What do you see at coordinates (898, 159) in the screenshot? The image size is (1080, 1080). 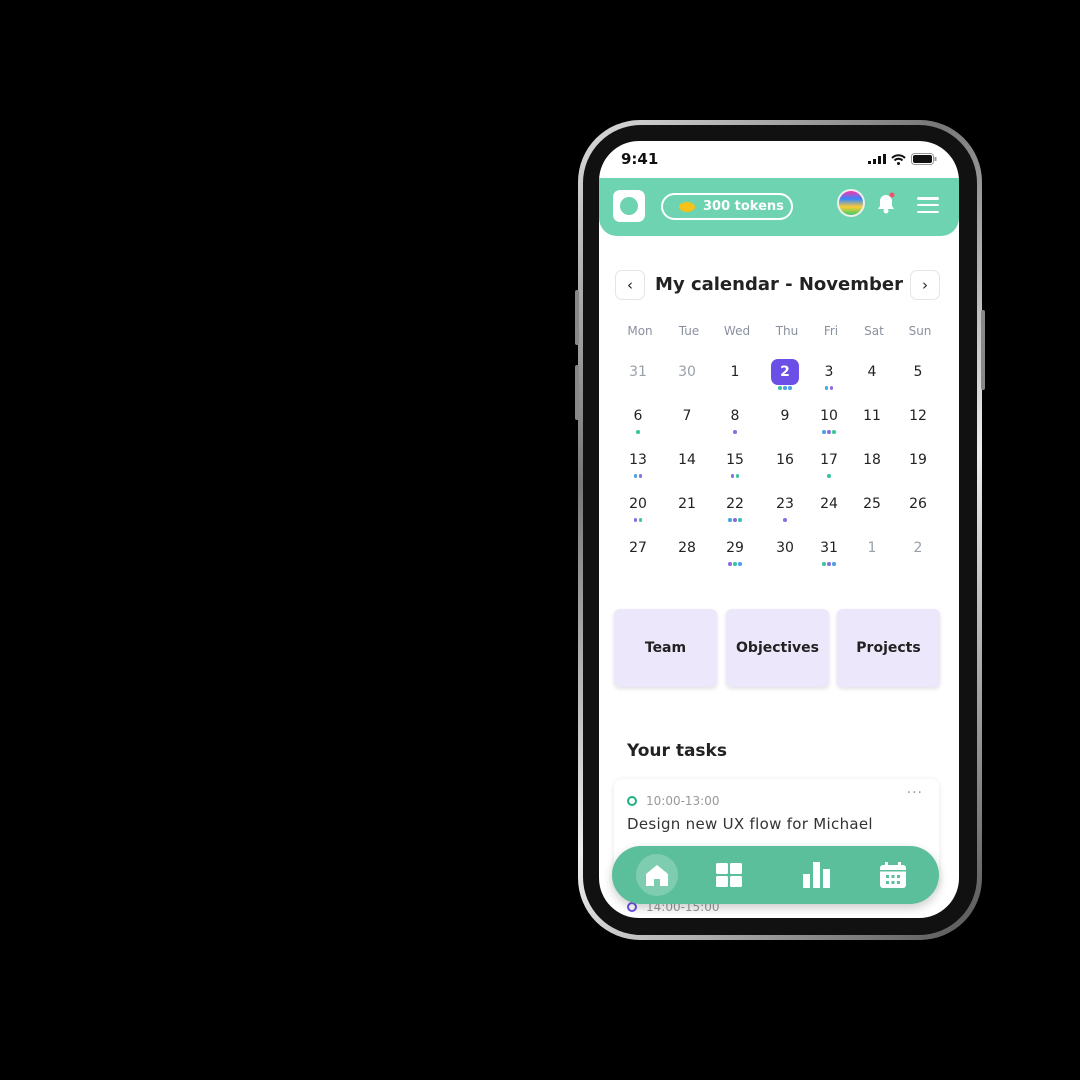 I see `wifi-icon` at bounding box center [898, 159].